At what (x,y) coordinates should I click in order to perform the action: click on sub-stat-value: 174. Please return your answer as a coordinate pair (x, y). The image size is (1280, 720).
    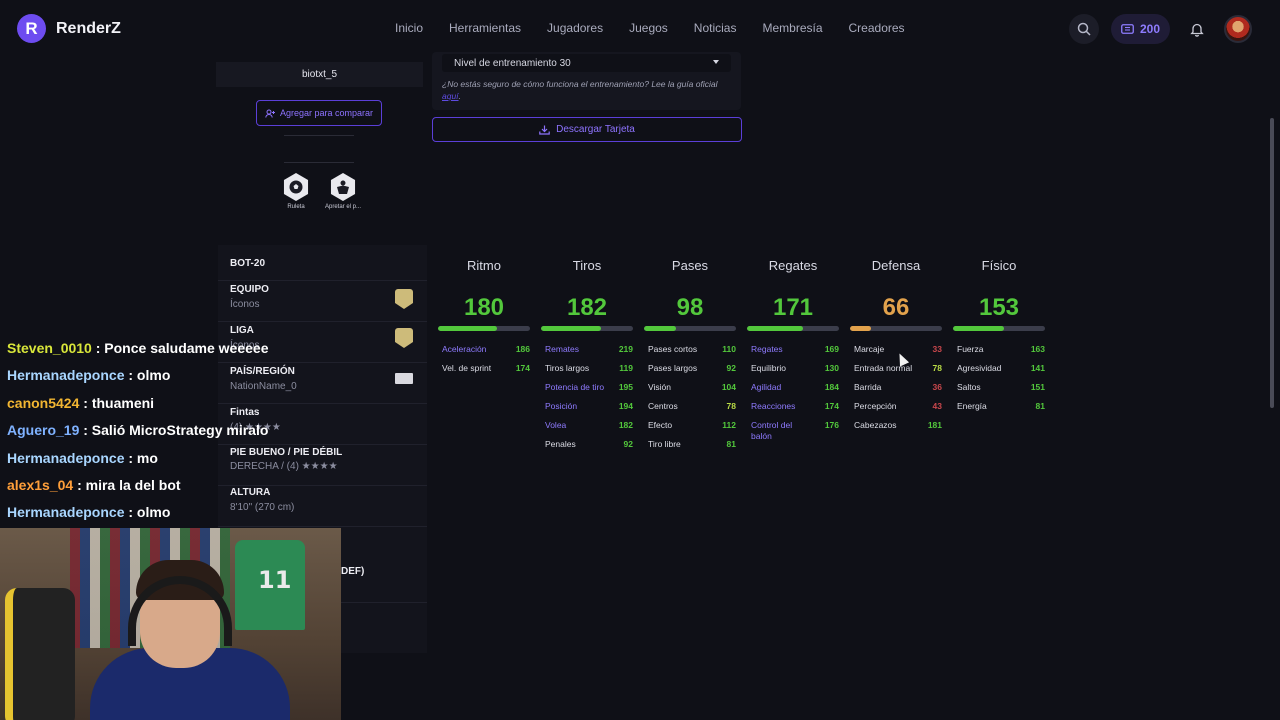
    Looking at the image, I should click on (522, 368).